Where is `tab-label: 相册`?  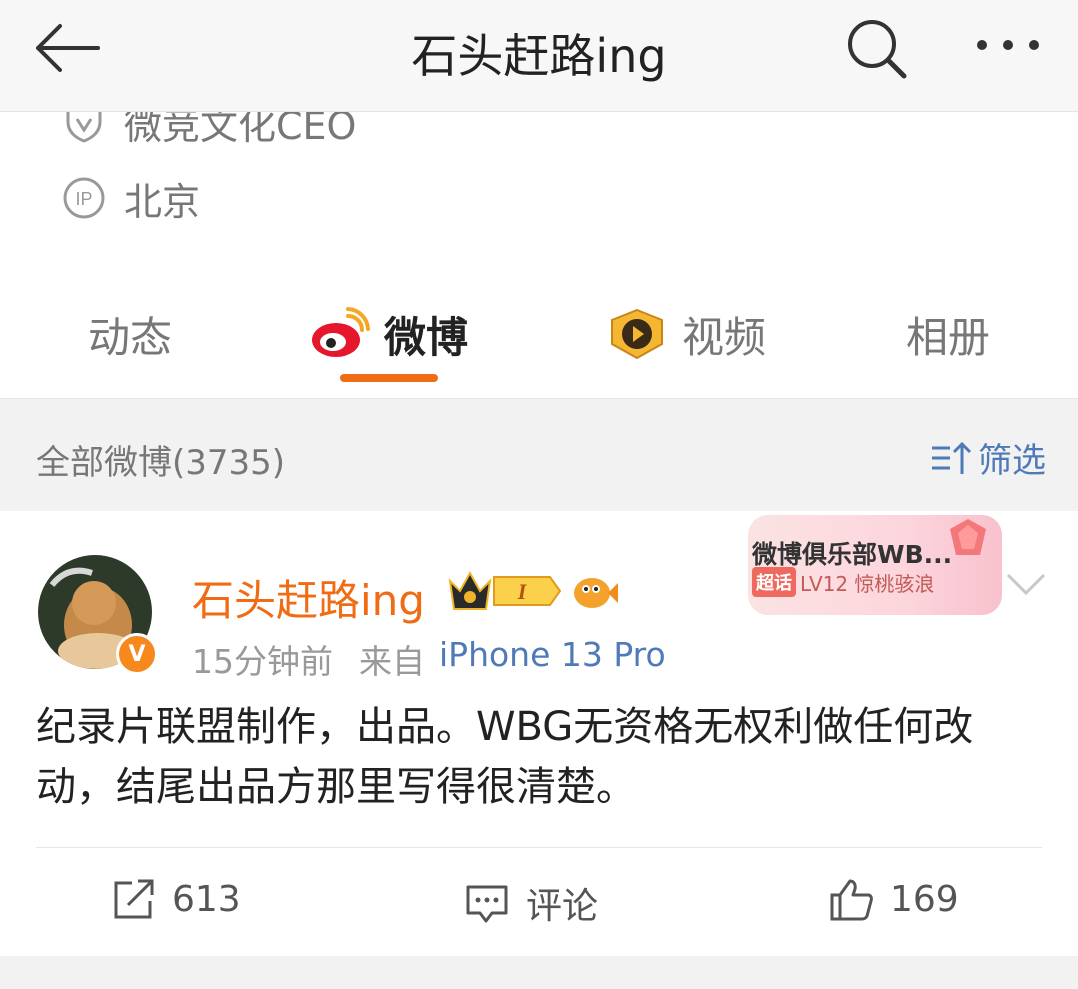
tab-label: 相册 is located at coordinates (948, 337).